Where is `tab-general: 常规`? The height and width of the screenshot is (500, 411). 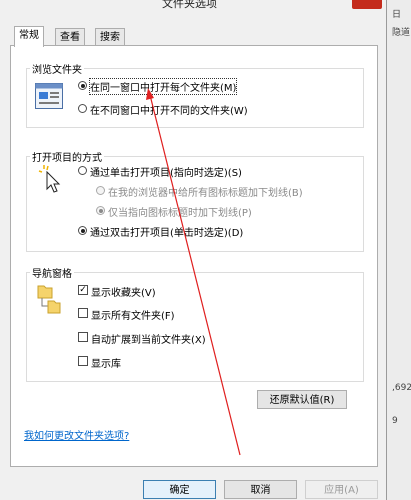
tab-general: 常规 is located at coordinates (29, 36).